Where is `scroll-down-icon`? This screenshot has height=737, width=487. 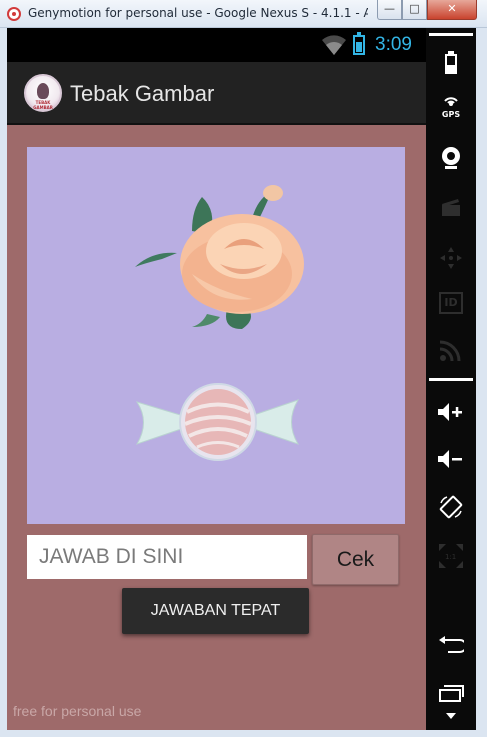 scroll-down-icon is located at coordinates (451, 716).